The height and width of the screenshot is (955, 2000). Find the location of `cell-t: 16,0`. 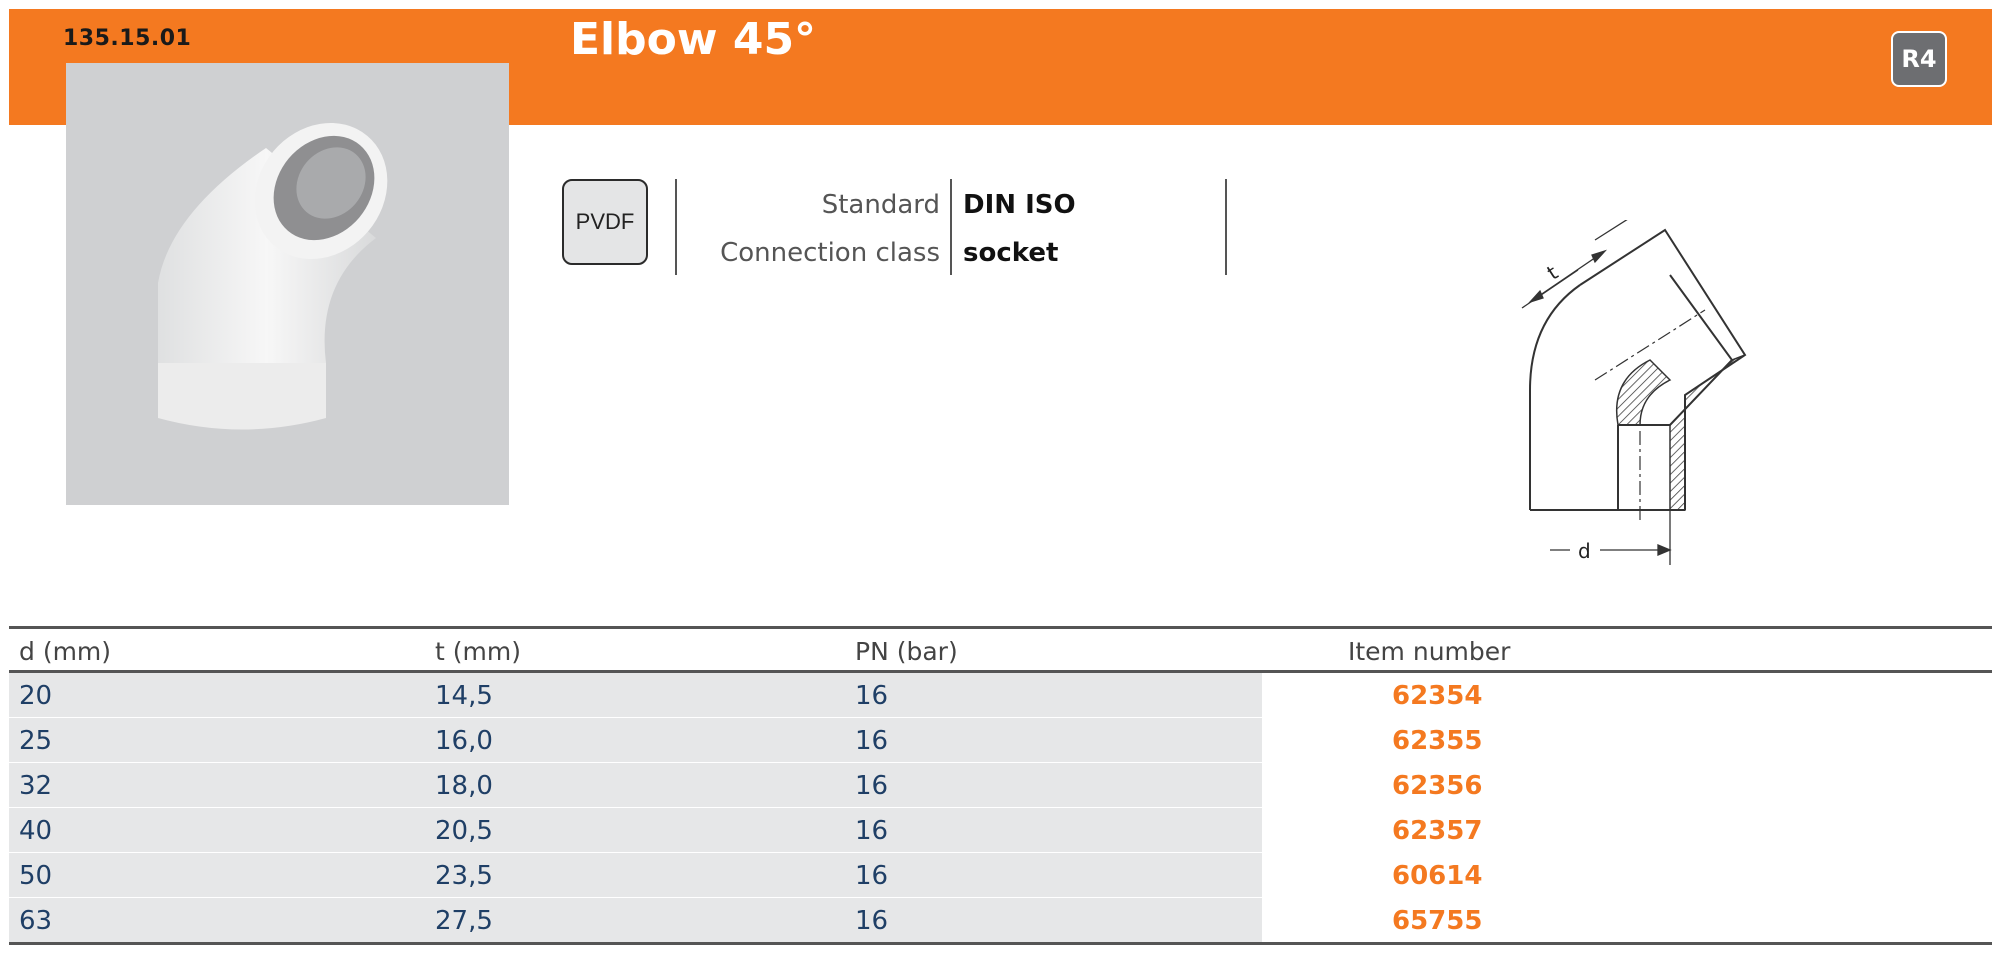

cell-t: 16,0 is located at coordinates (464, 741).